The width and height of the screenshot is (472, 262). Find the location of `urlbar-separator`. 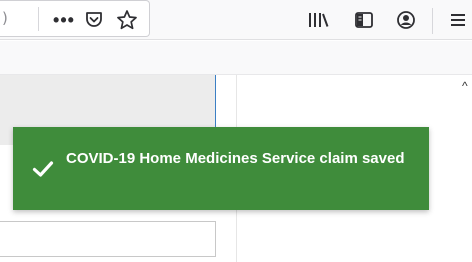

urlbar-separator is located at coordinates (38, 19).